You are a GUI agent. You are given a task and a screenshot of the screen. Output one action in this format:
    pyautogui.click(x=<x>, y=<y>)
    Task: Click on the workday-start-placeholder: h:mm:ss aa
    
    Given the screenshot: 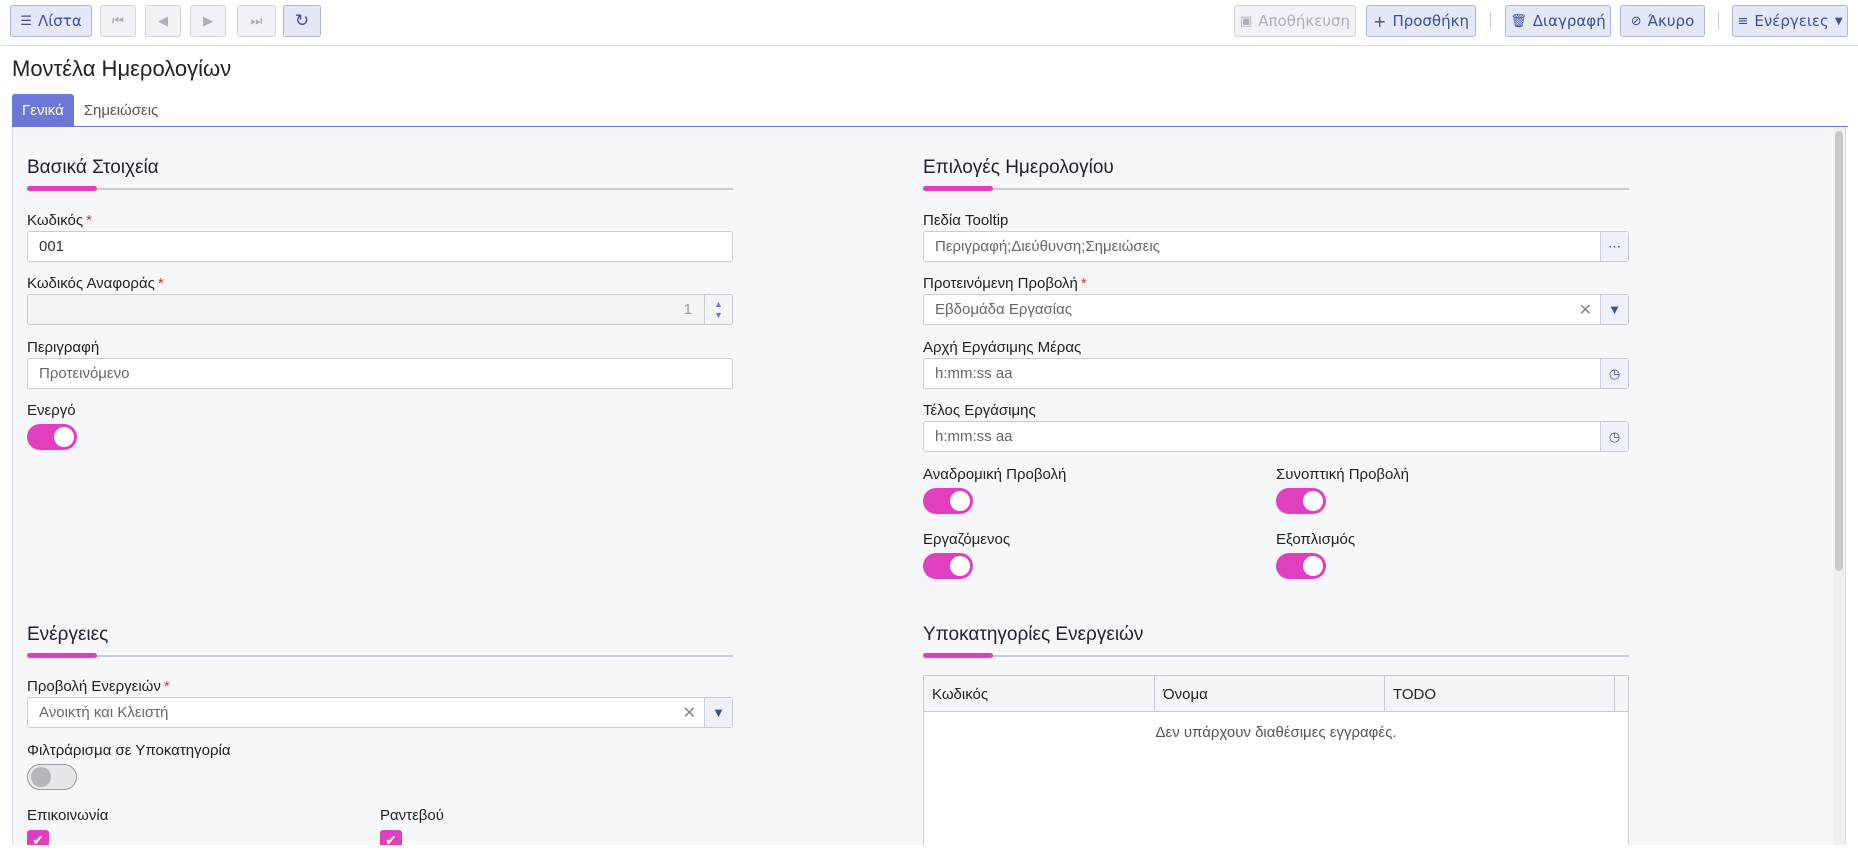 What is the action you would take?
    pyautogui.click(x=974, y=373)
    